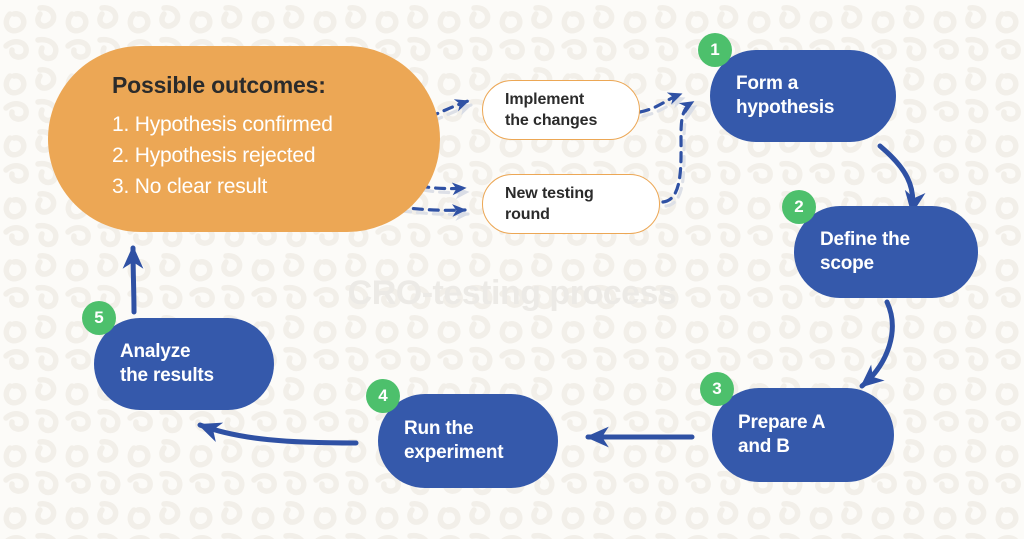 The height and width of the screenshot is (539, 1024). What do you see at coordinates (214, 155) in the screenshot?
I see `outcome-item-2: 2. Hypothesis rejected` at bounding box center [214, 155].